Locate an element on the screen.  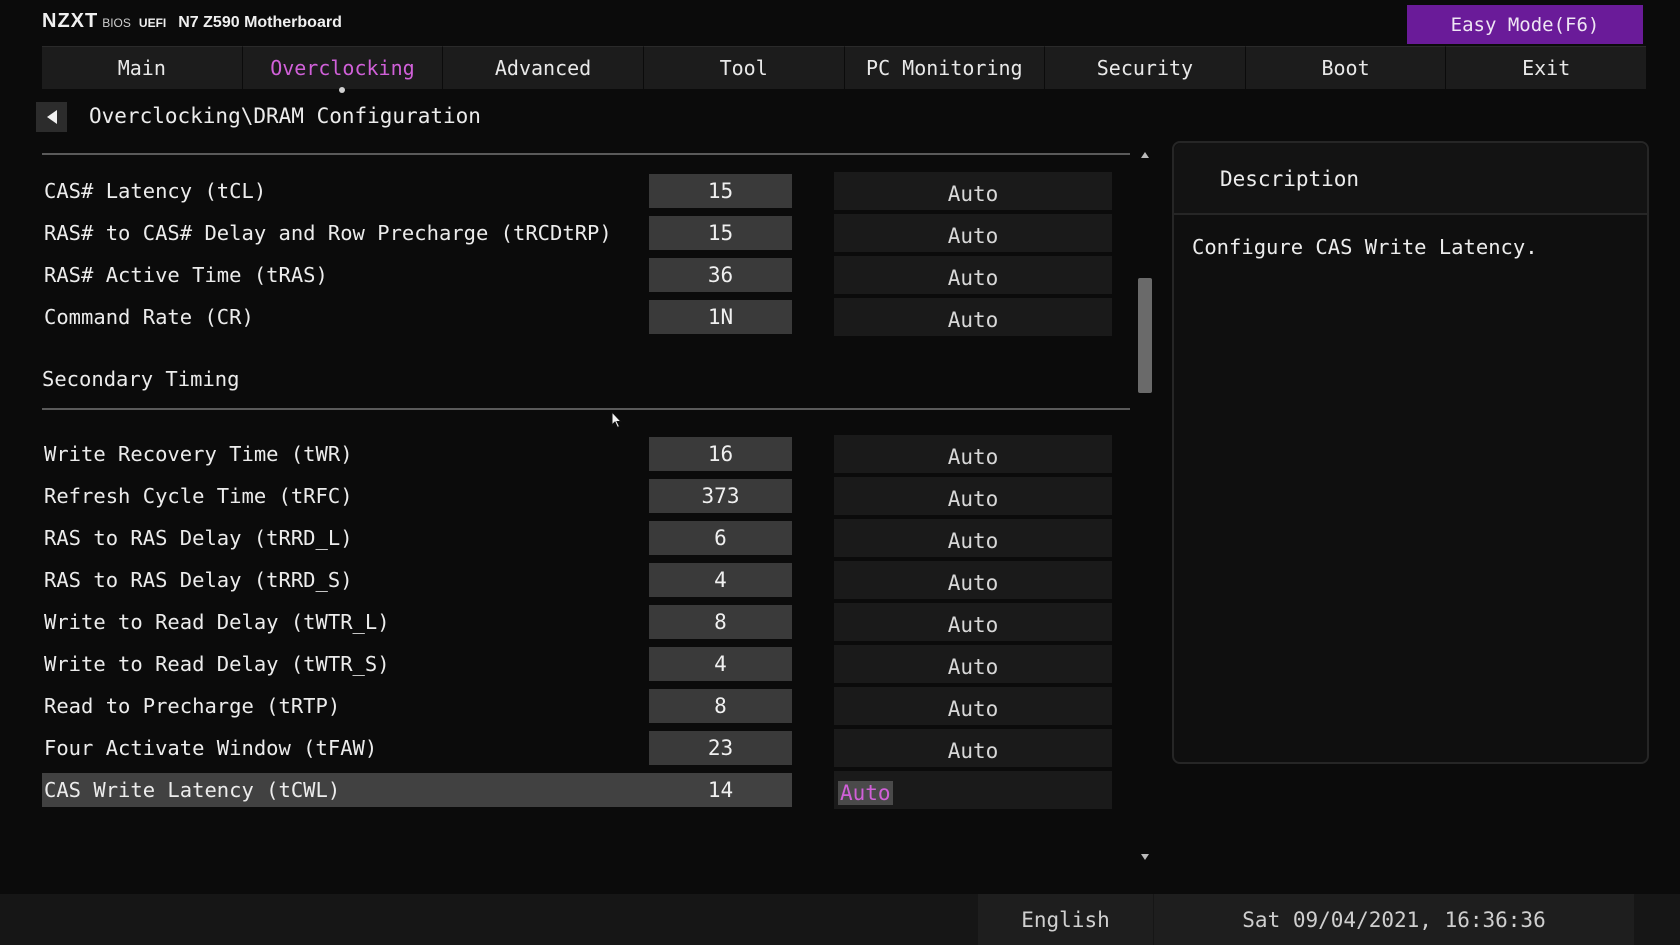
setting-label: RAS to RAS Delay (tRRD_S) is located at coordinates (198, 580).